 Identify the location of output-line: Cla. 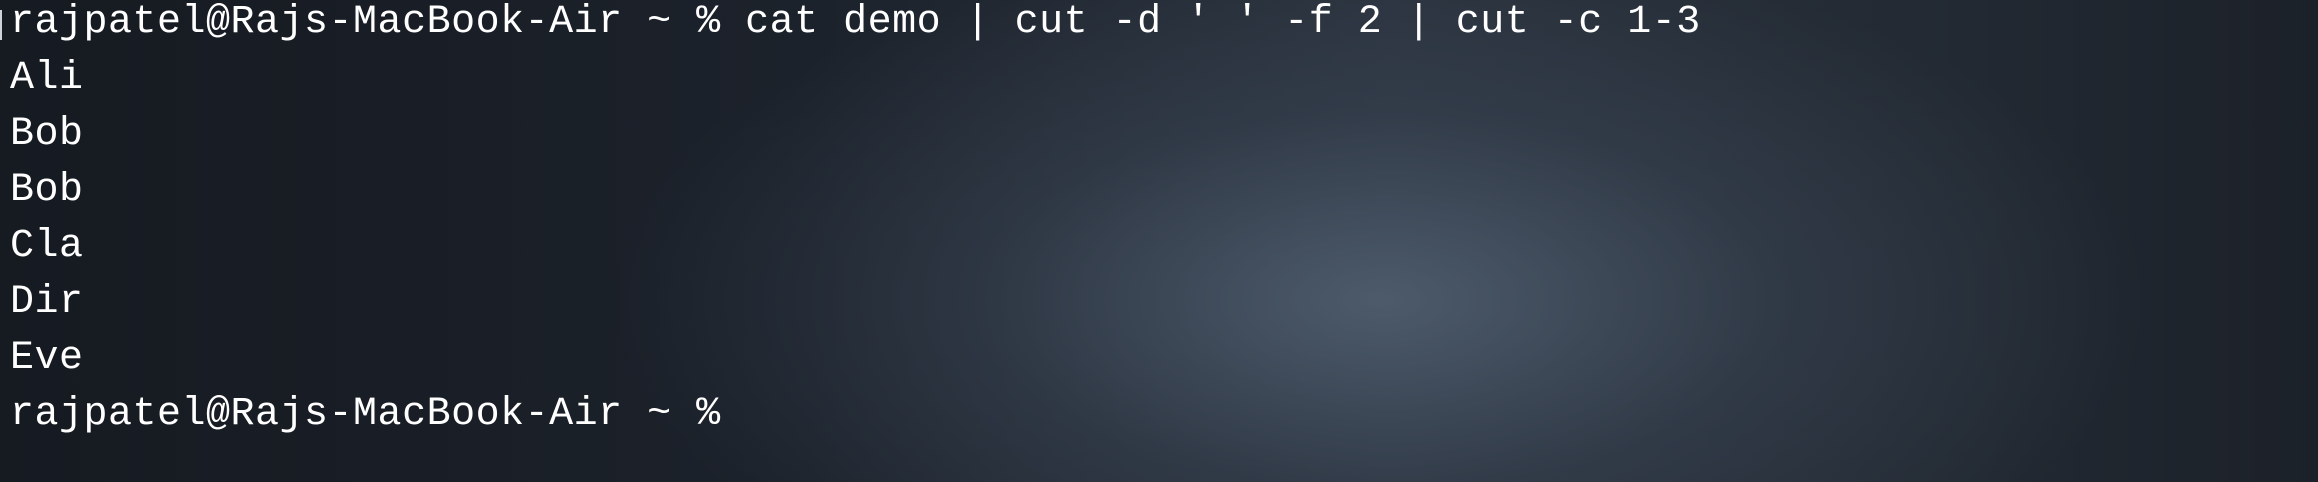
(47, 246).